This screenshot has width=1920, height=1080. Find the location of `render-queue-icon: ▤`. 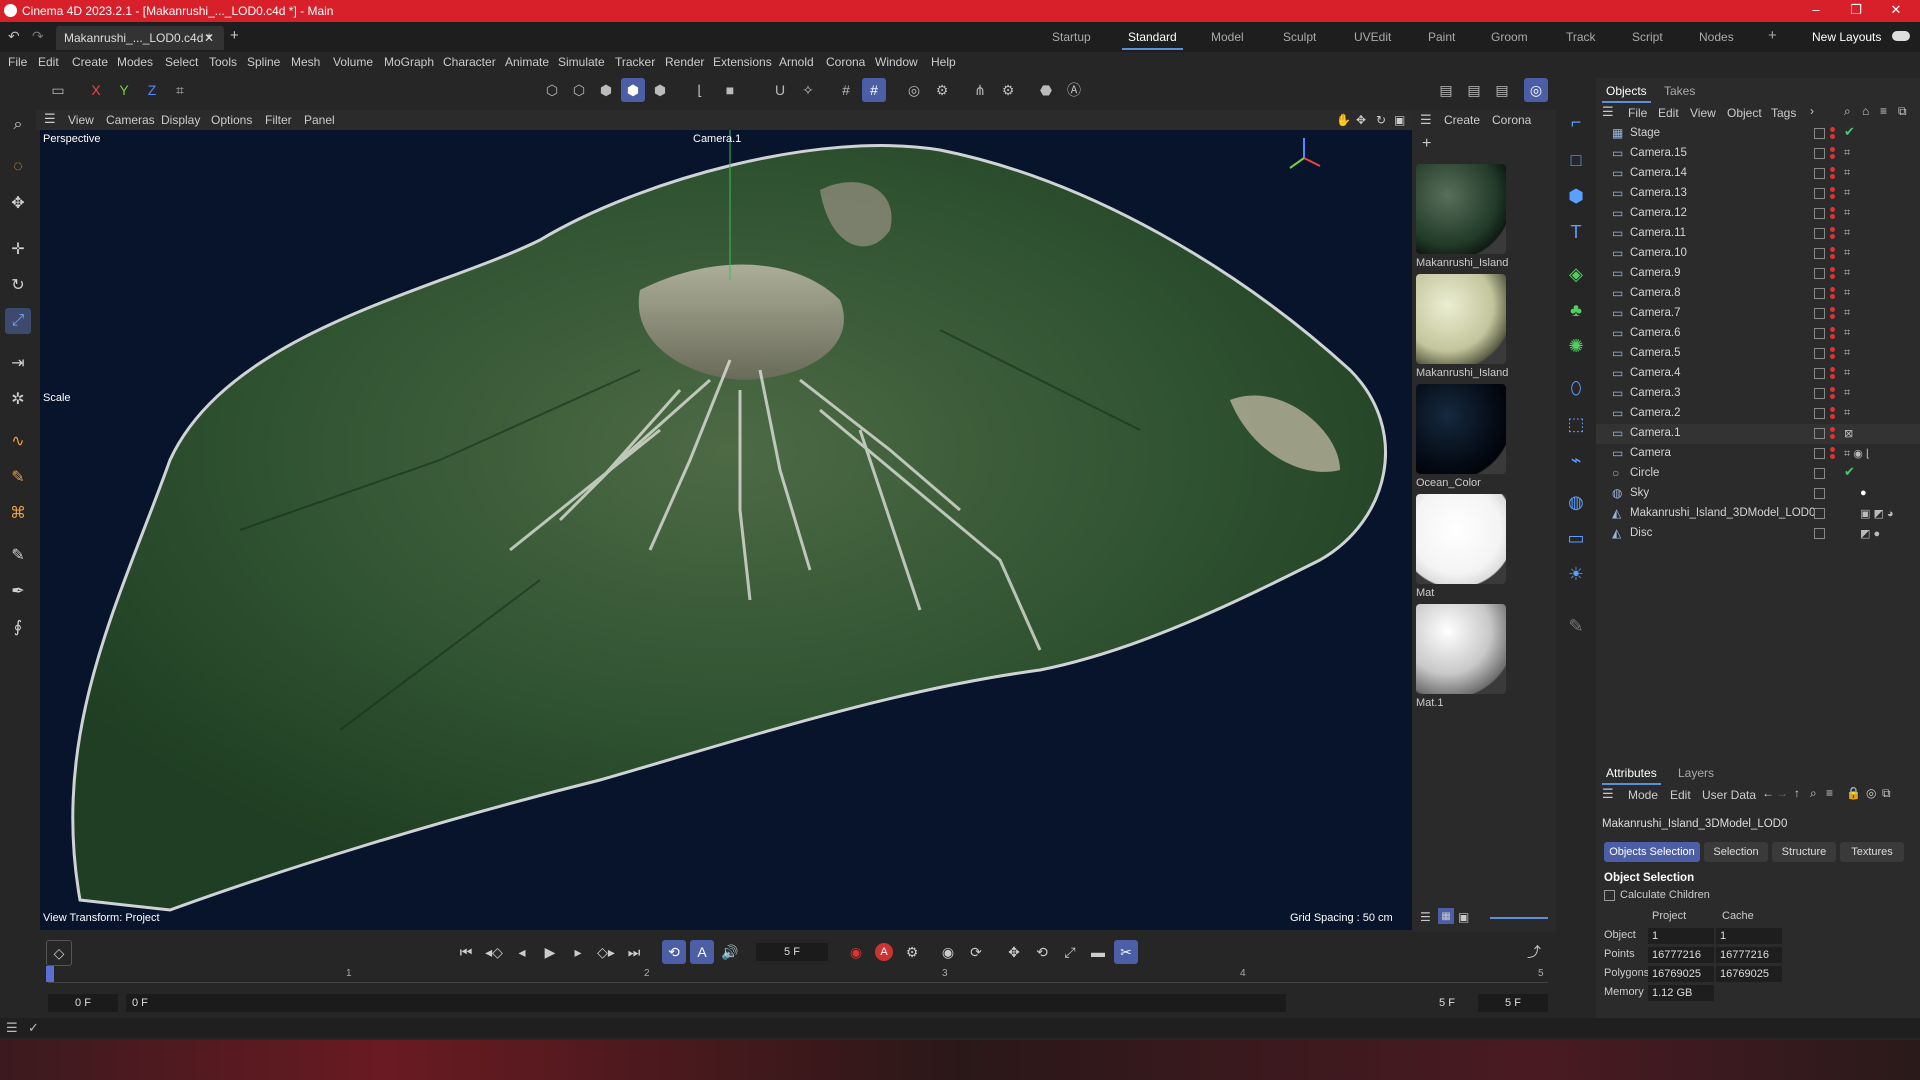

render-queue-icon: ▤ is located at coordinates (1502, 90).